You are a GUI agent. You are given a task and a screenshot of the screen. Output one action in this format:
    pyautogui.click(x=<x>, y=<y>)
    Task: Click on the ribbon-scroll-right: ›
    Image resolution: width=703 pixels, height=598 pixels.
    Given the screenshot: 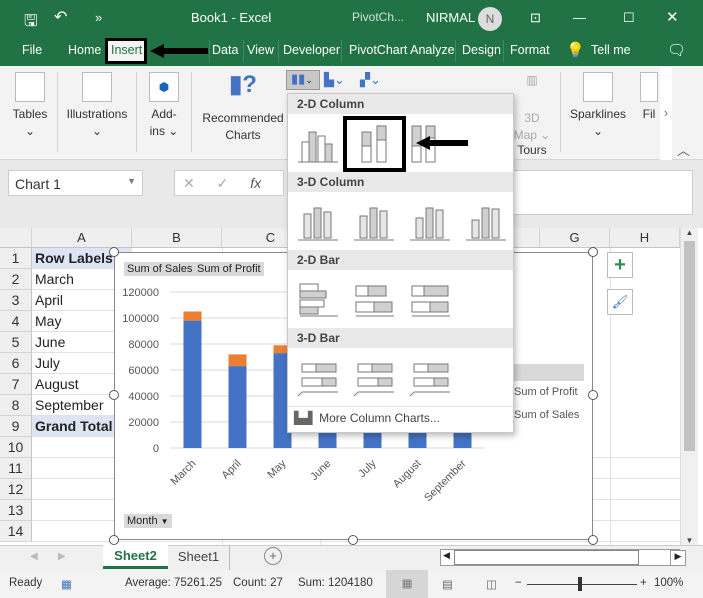 What is the action you would take?
    pyautogui.click(x=666, y=113)
    